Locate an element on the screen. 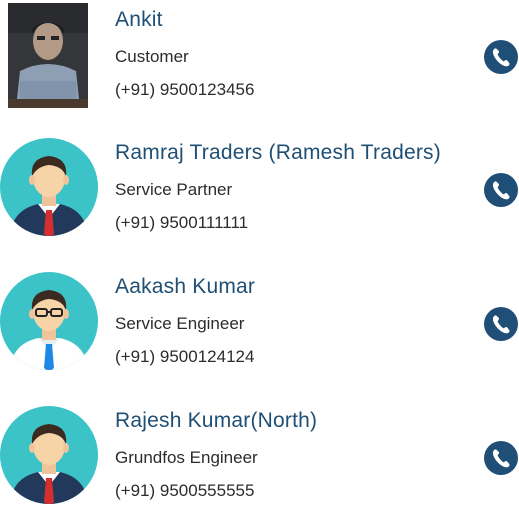 The height and width of the screenshot is (521, 519). contact-phone: (+91) 9500111111 is located at coordinates (182, 222).